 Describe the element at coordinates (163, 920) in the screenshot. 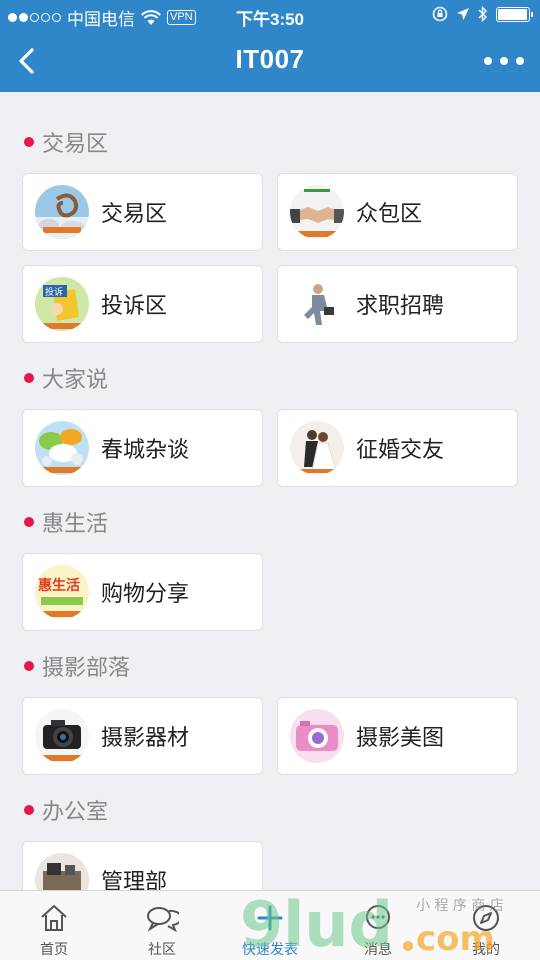

I see `chat-icon` at that location.